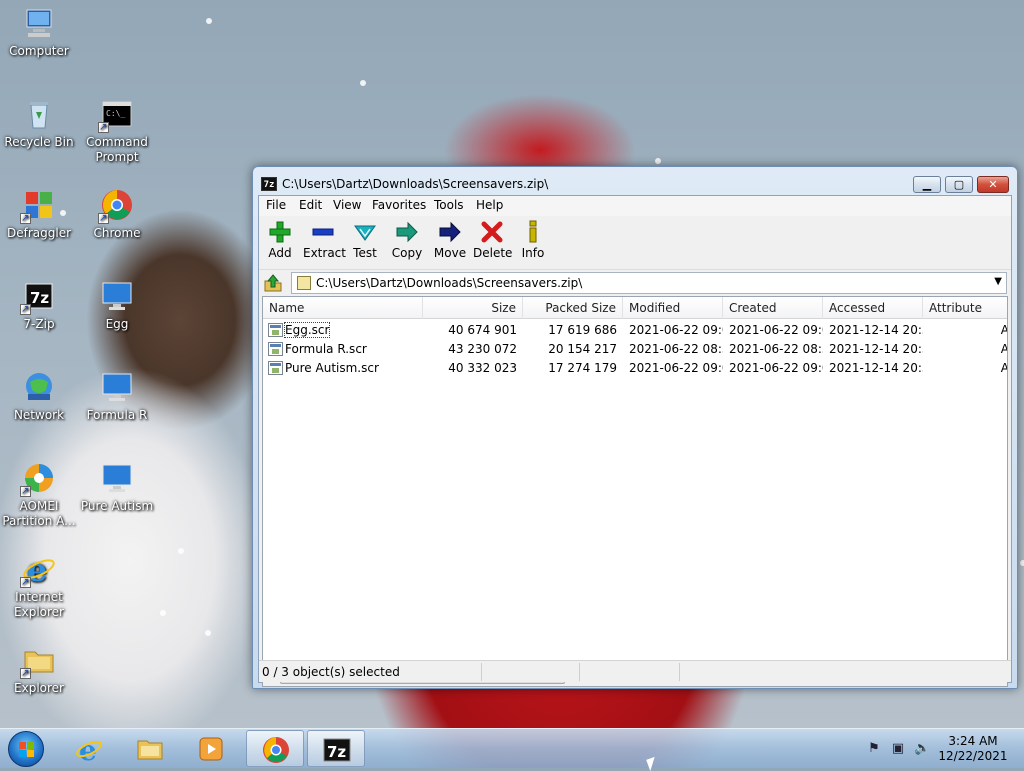  What do you see at coordinates (39, 23) in the screenshot?
I see `computer-icon` at bounding box center [39, 23].